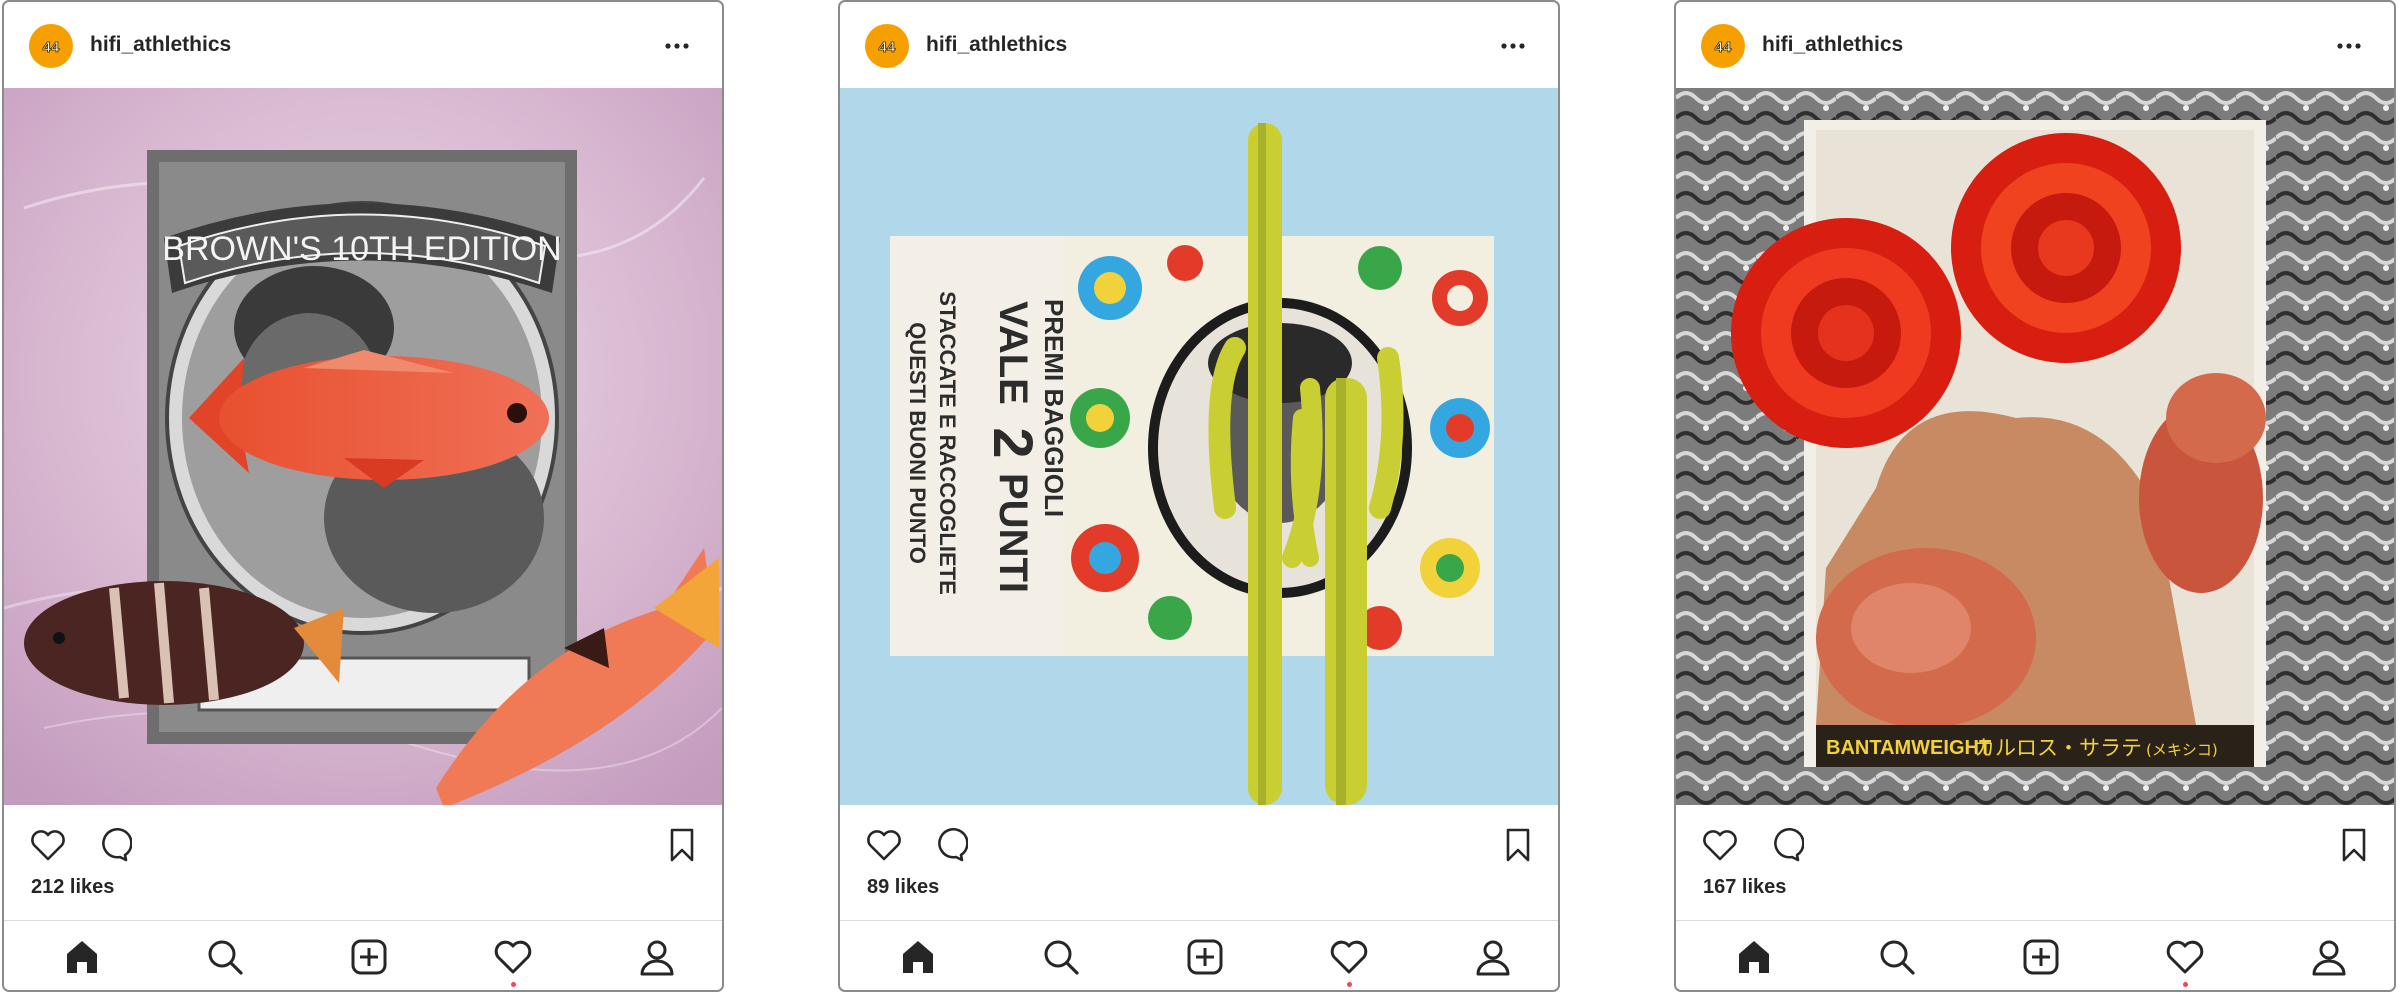 The image size is (2400, 993). What do you see at coordinates (1846, 333) in the screenshot?
I see `rose-left` at bounding box center [1846, 333].